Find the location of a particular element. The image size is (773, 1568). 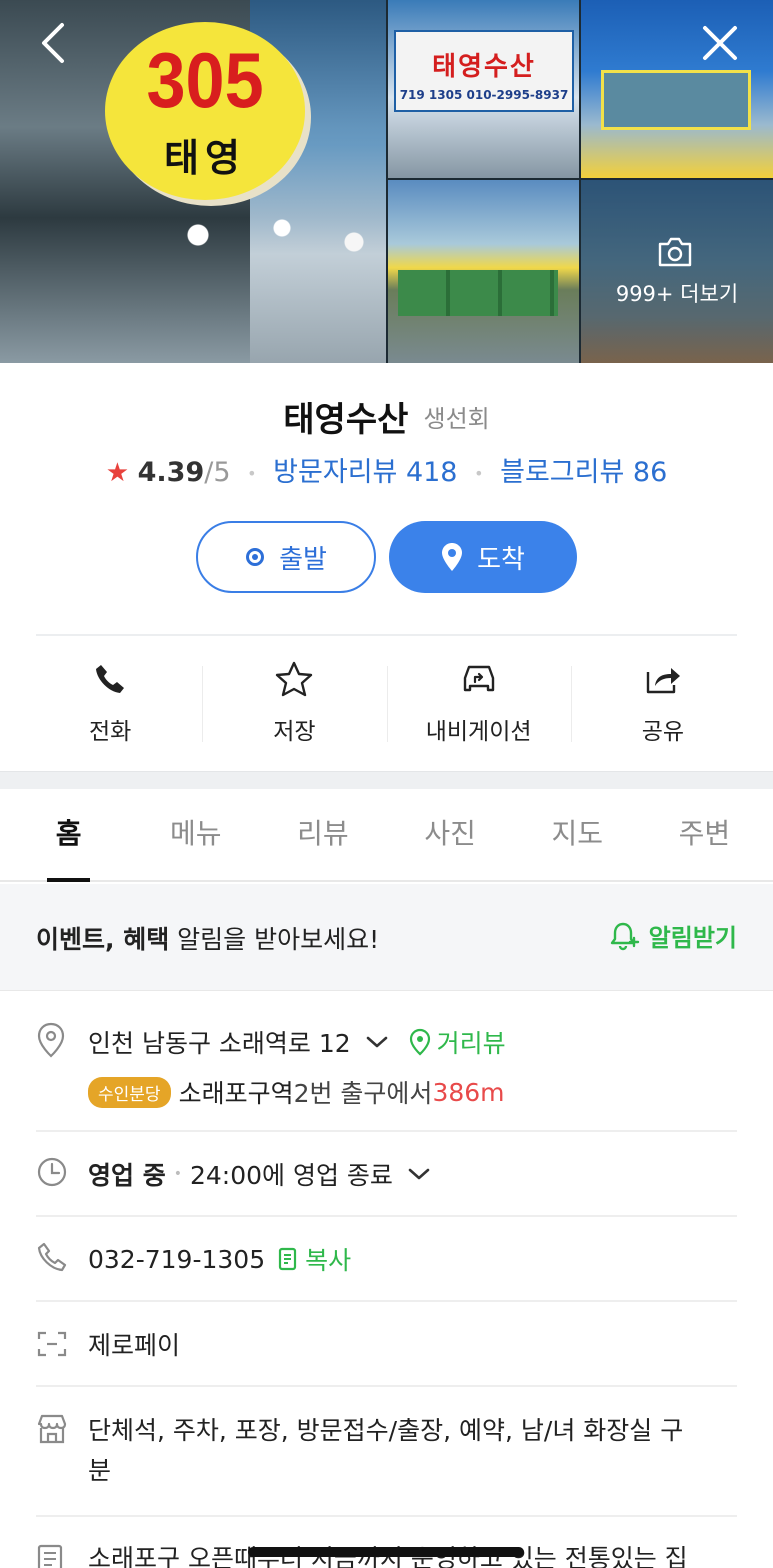

photo-thumbnail: 태영수산 719 1305 010-2995-8937 is located at coordinates (483, 89).